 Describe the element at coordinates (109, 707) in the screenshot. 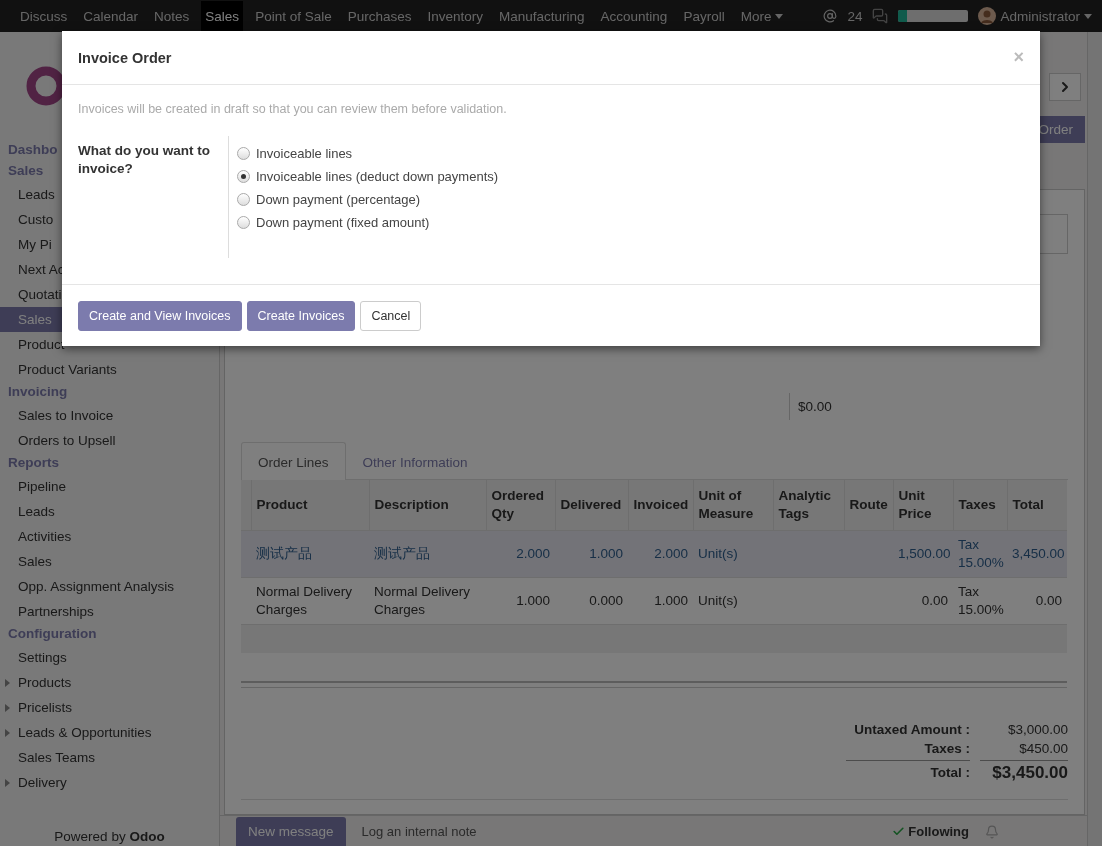

I see `sidebar-item: Pricelists` at that location.